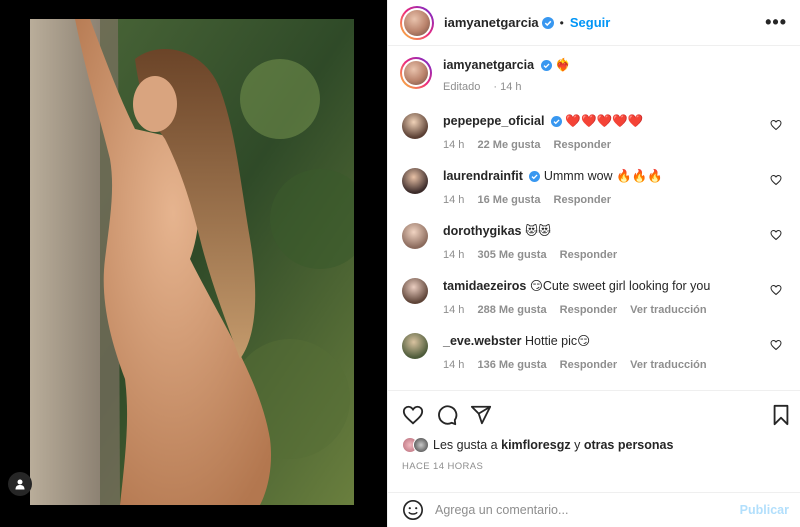  I want to click on emoji-icon, so click(413, 510).